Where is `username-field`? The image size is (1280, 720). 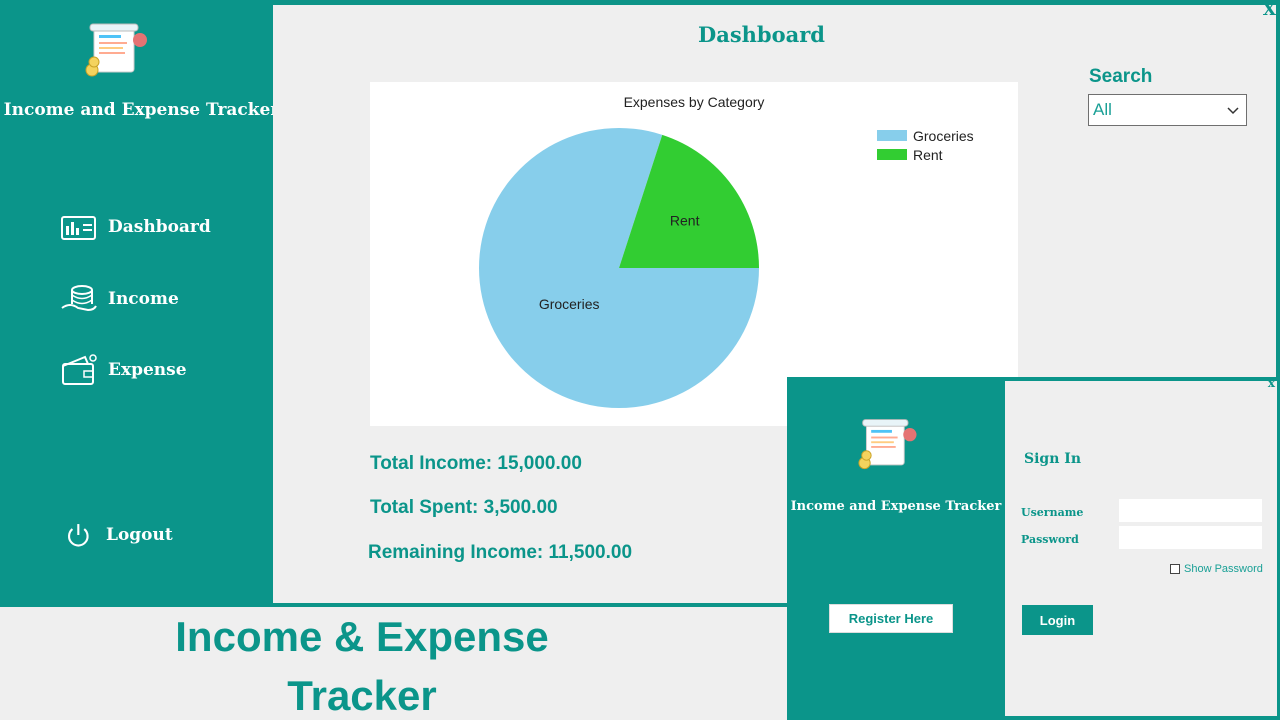 username-field is located at coordinates (1190, 510).